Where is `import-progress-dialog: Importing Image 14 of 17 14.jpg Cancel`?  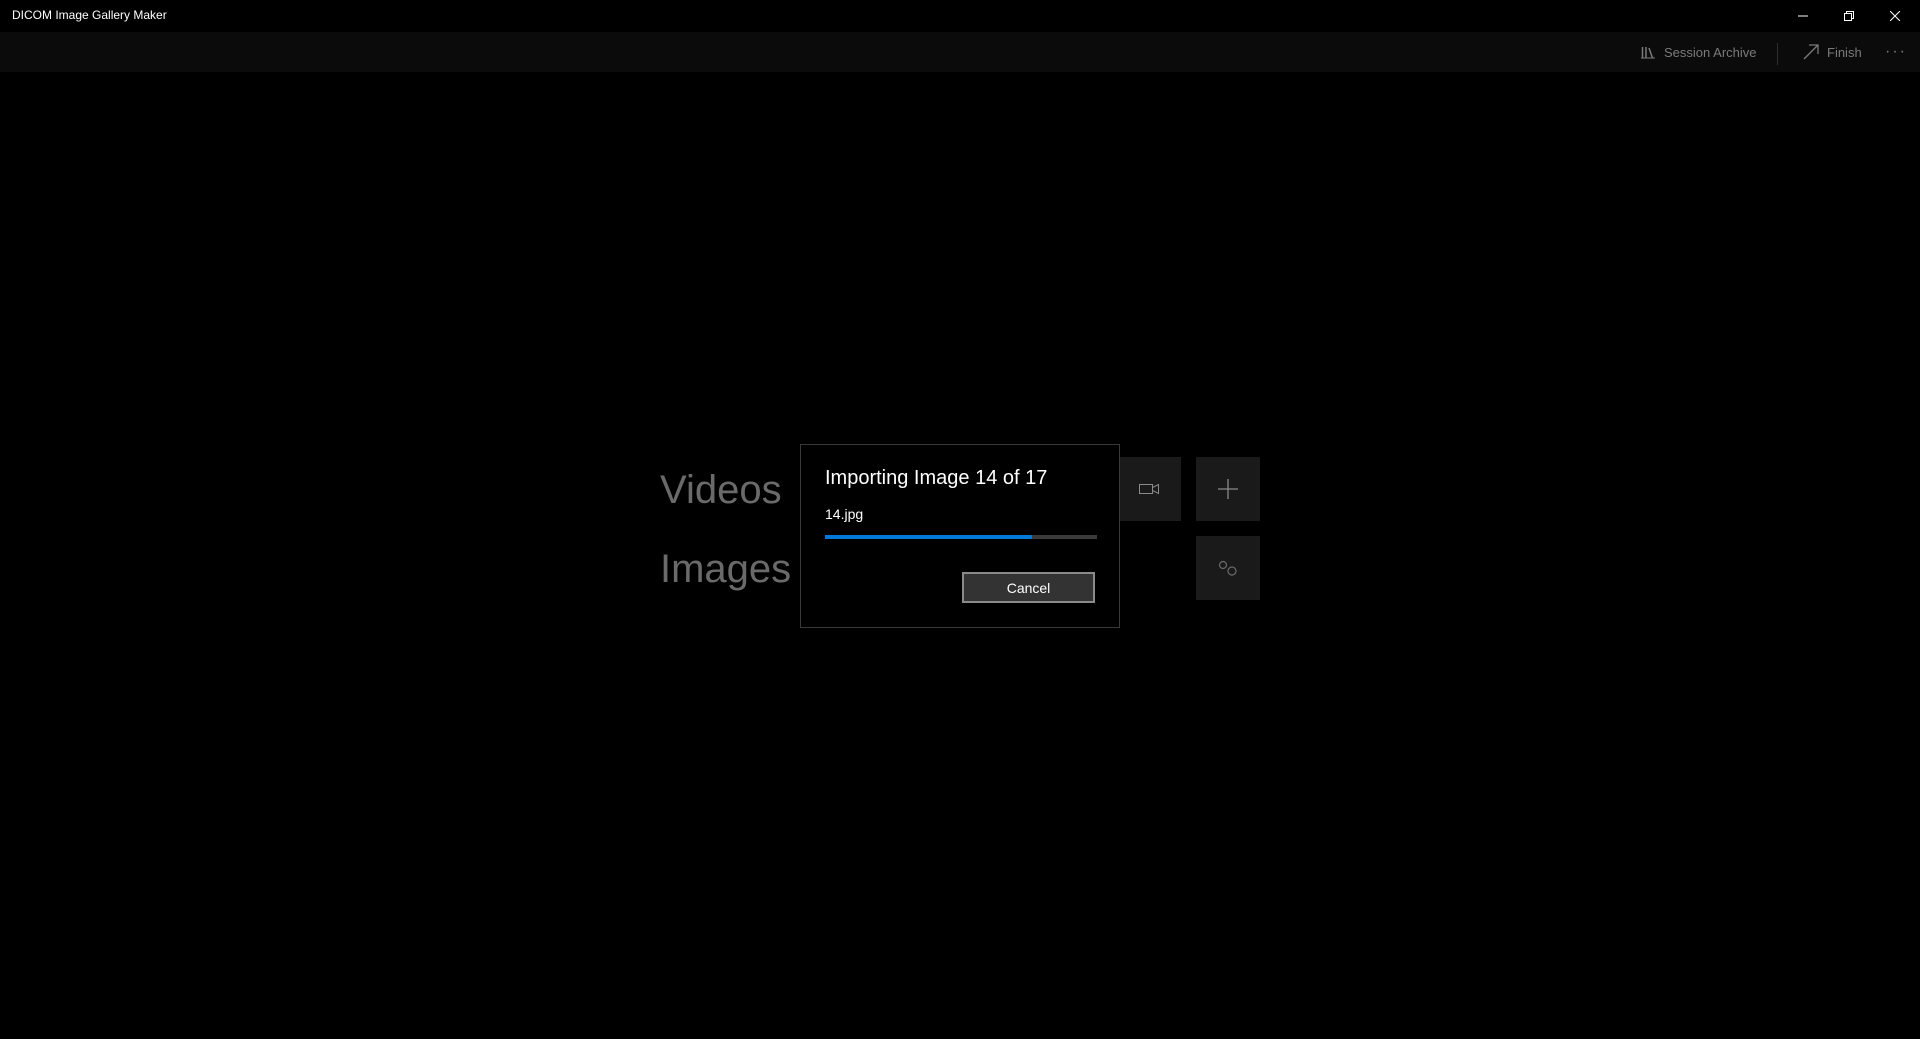 import-progress-dialog: Importing Image 14 of 17 14.jpg Cancel is located at coordinates (960, 536).